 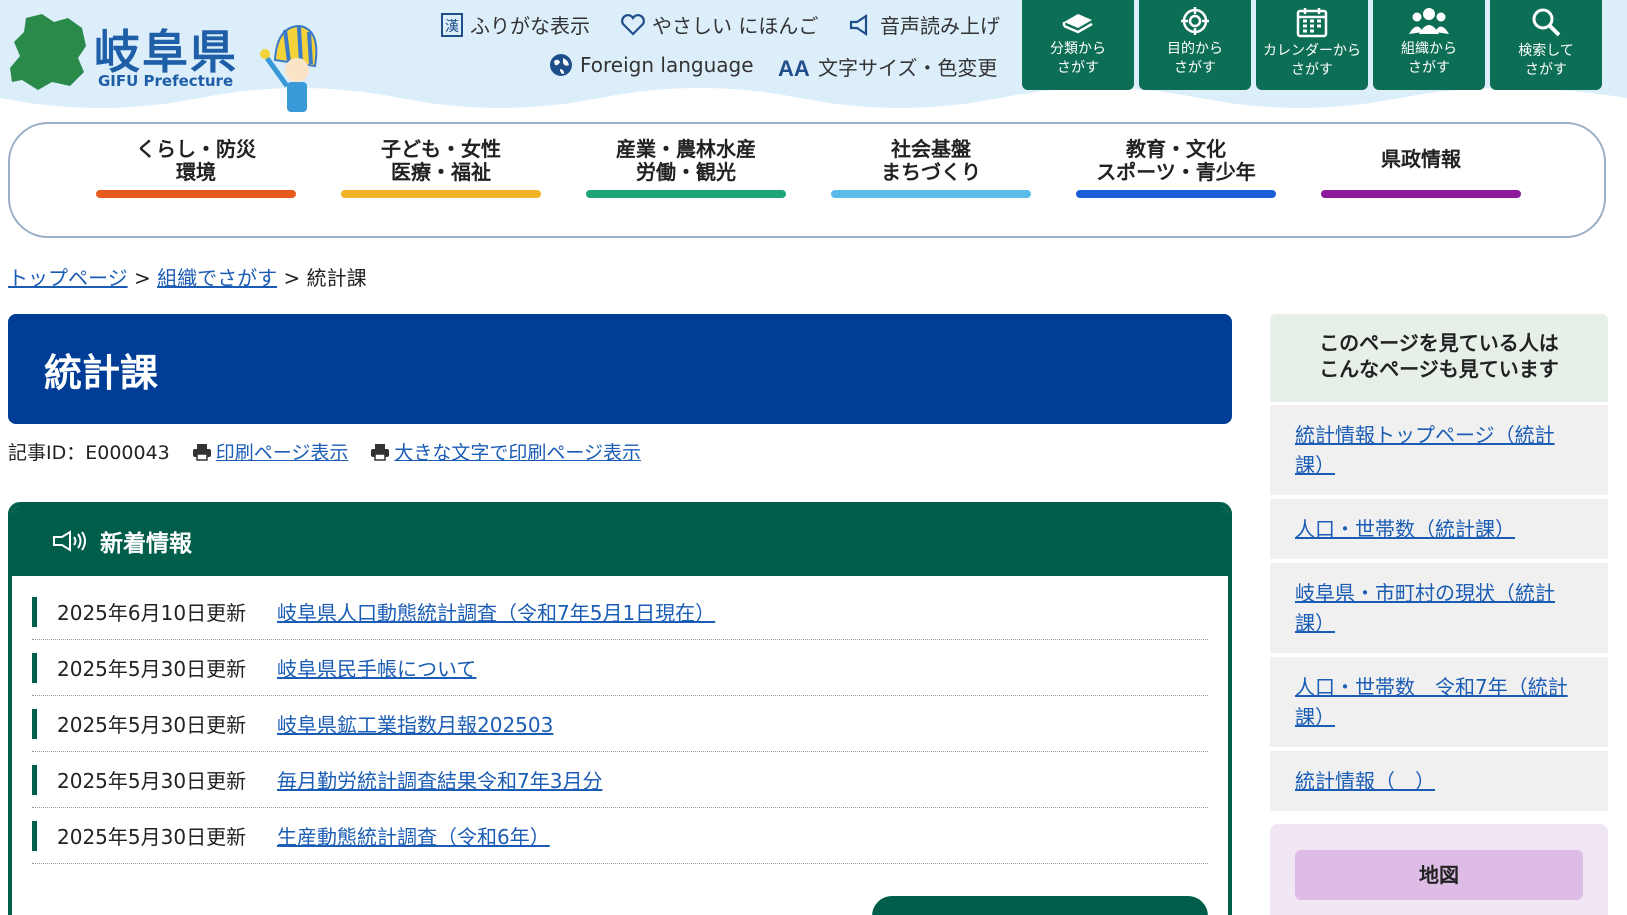 What do you see at coordinates (931, 194) in the screenshot?
I see `gnav-infrastructure-bar` at bounding box center [931, 194].